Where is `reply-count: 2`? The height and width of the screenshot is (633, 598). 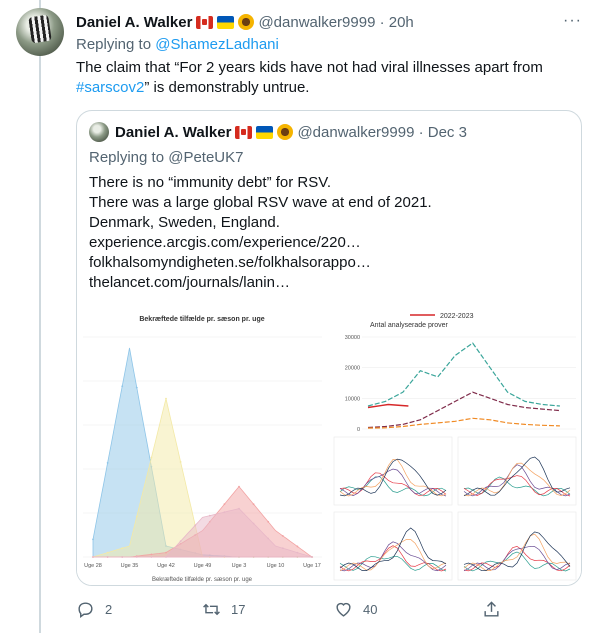 reply-count: 2 is located at coordinates (109, 609).